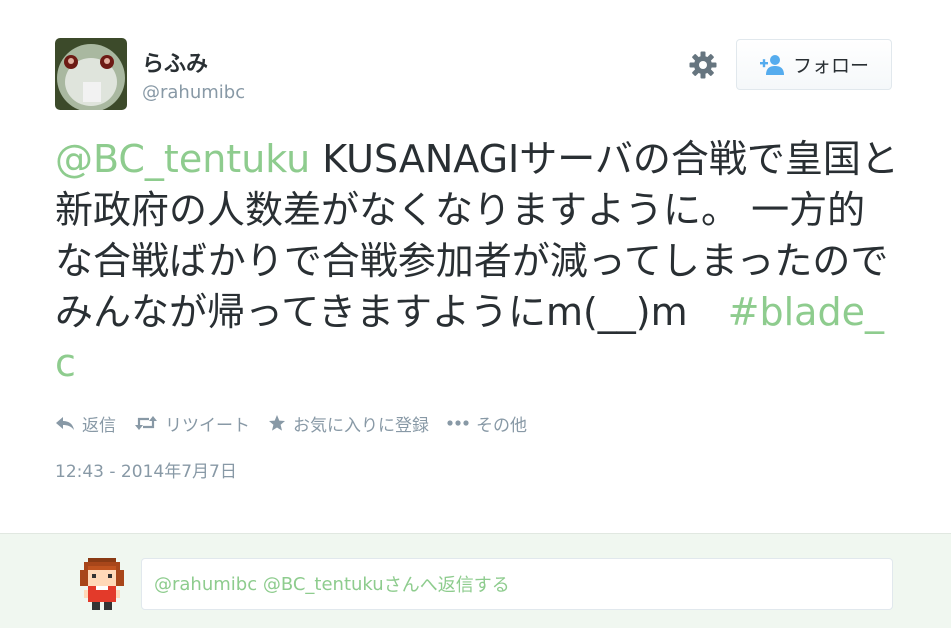  I want to click on more-action: その他, so click(487, 423).